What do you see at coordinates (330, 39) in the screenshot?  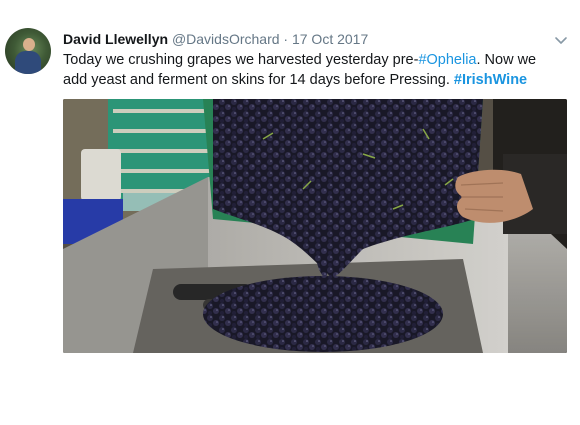 I see `tweet-date: 17 Oct 2017` at bounding box center [330, 39].